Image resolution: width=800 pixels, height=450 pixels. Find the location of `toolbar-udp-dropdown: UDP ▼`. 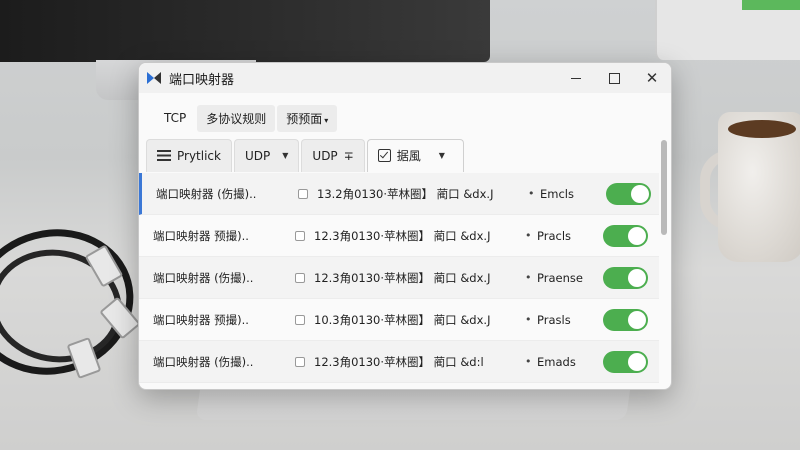

toolbar-udp-dropdown: UDP ▼ is located at coordinates (266, 155).